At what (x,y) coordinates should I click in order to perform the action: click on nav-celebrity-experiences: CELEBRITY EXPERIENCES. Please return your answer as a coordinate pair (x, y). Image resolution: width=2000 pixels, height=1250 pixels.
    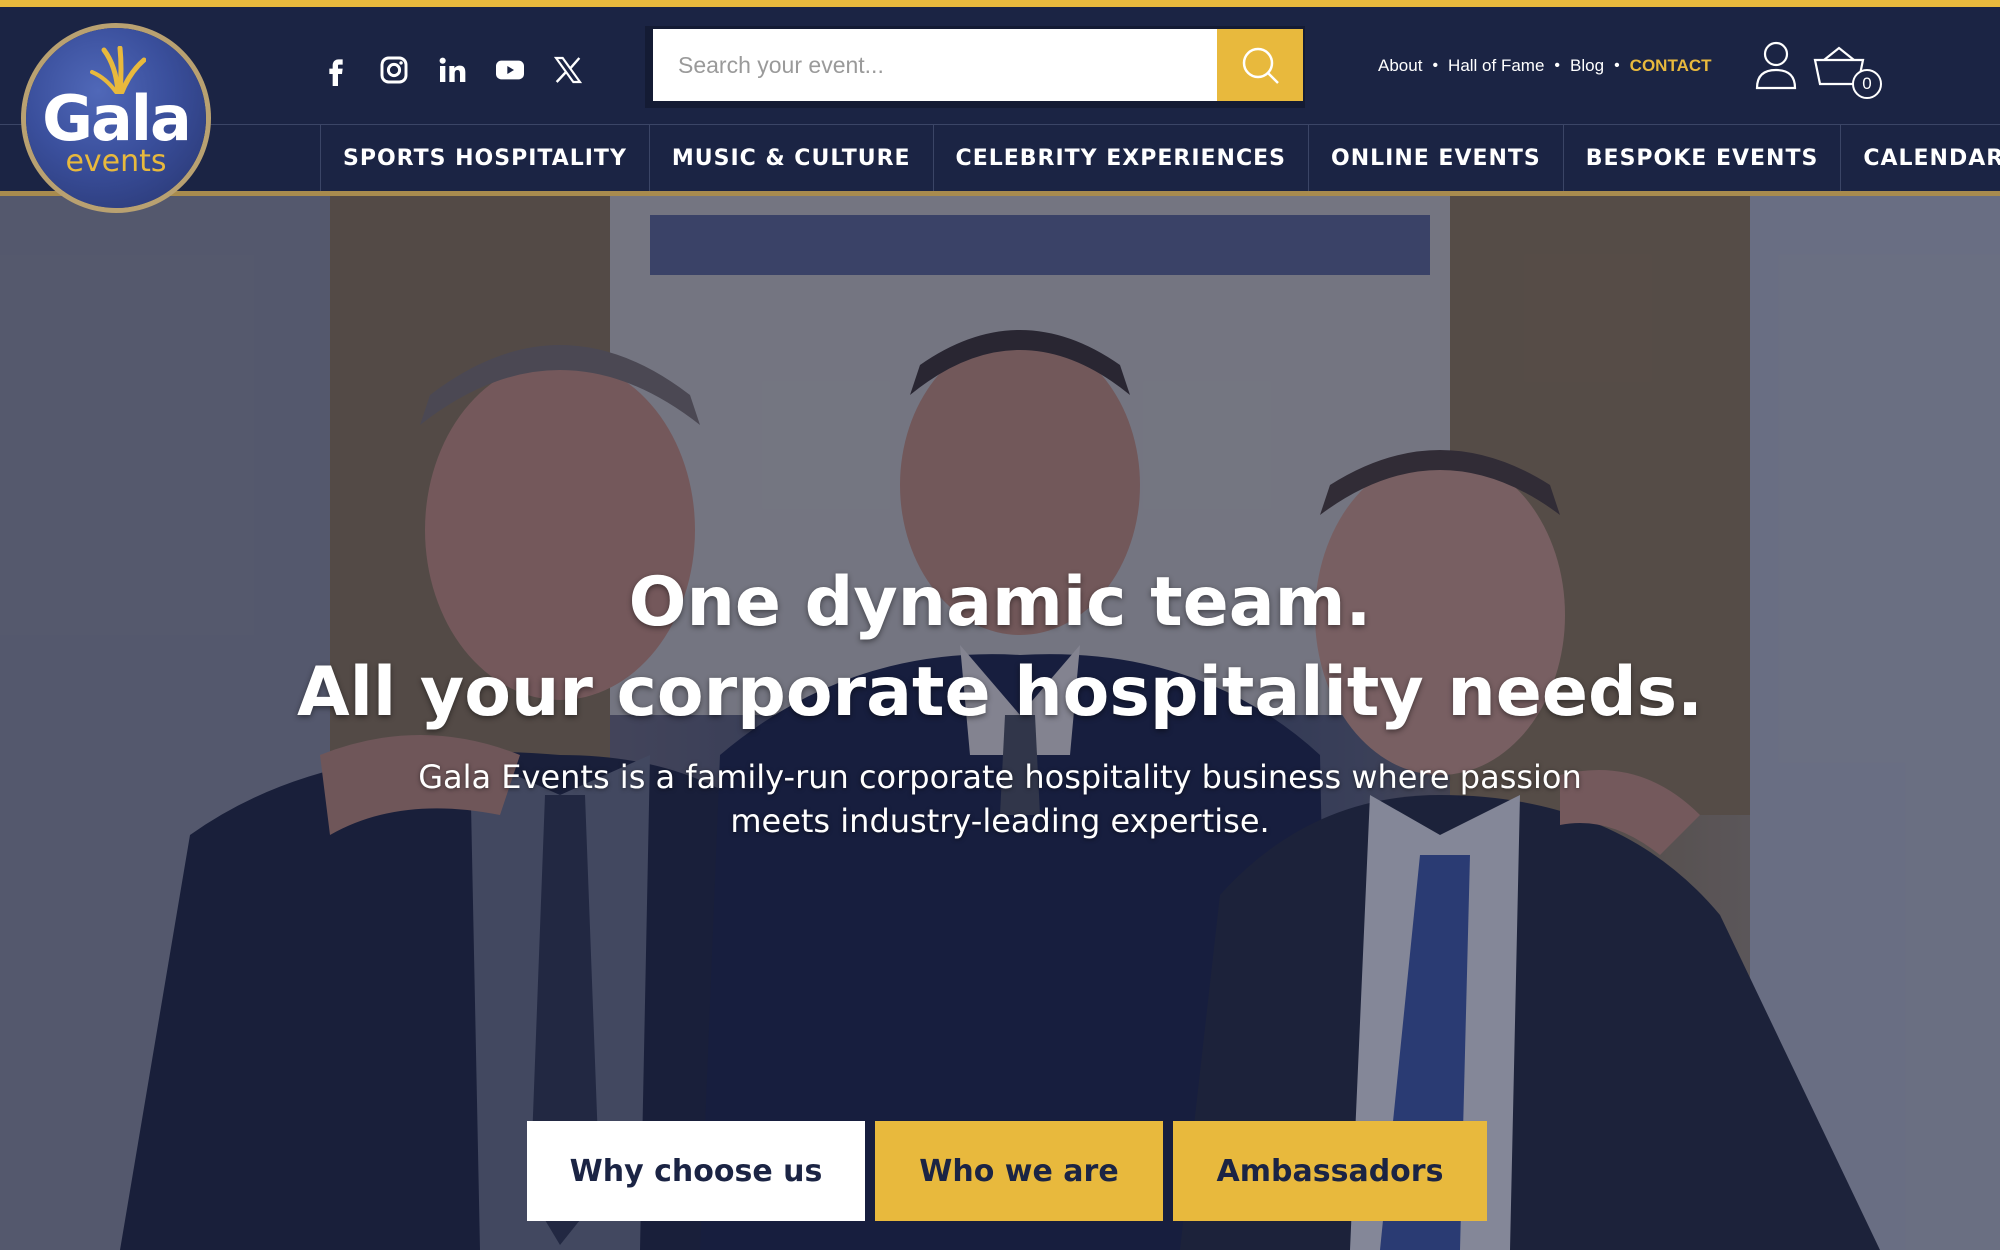
    Looking at the image, I should click on (1121, 158).